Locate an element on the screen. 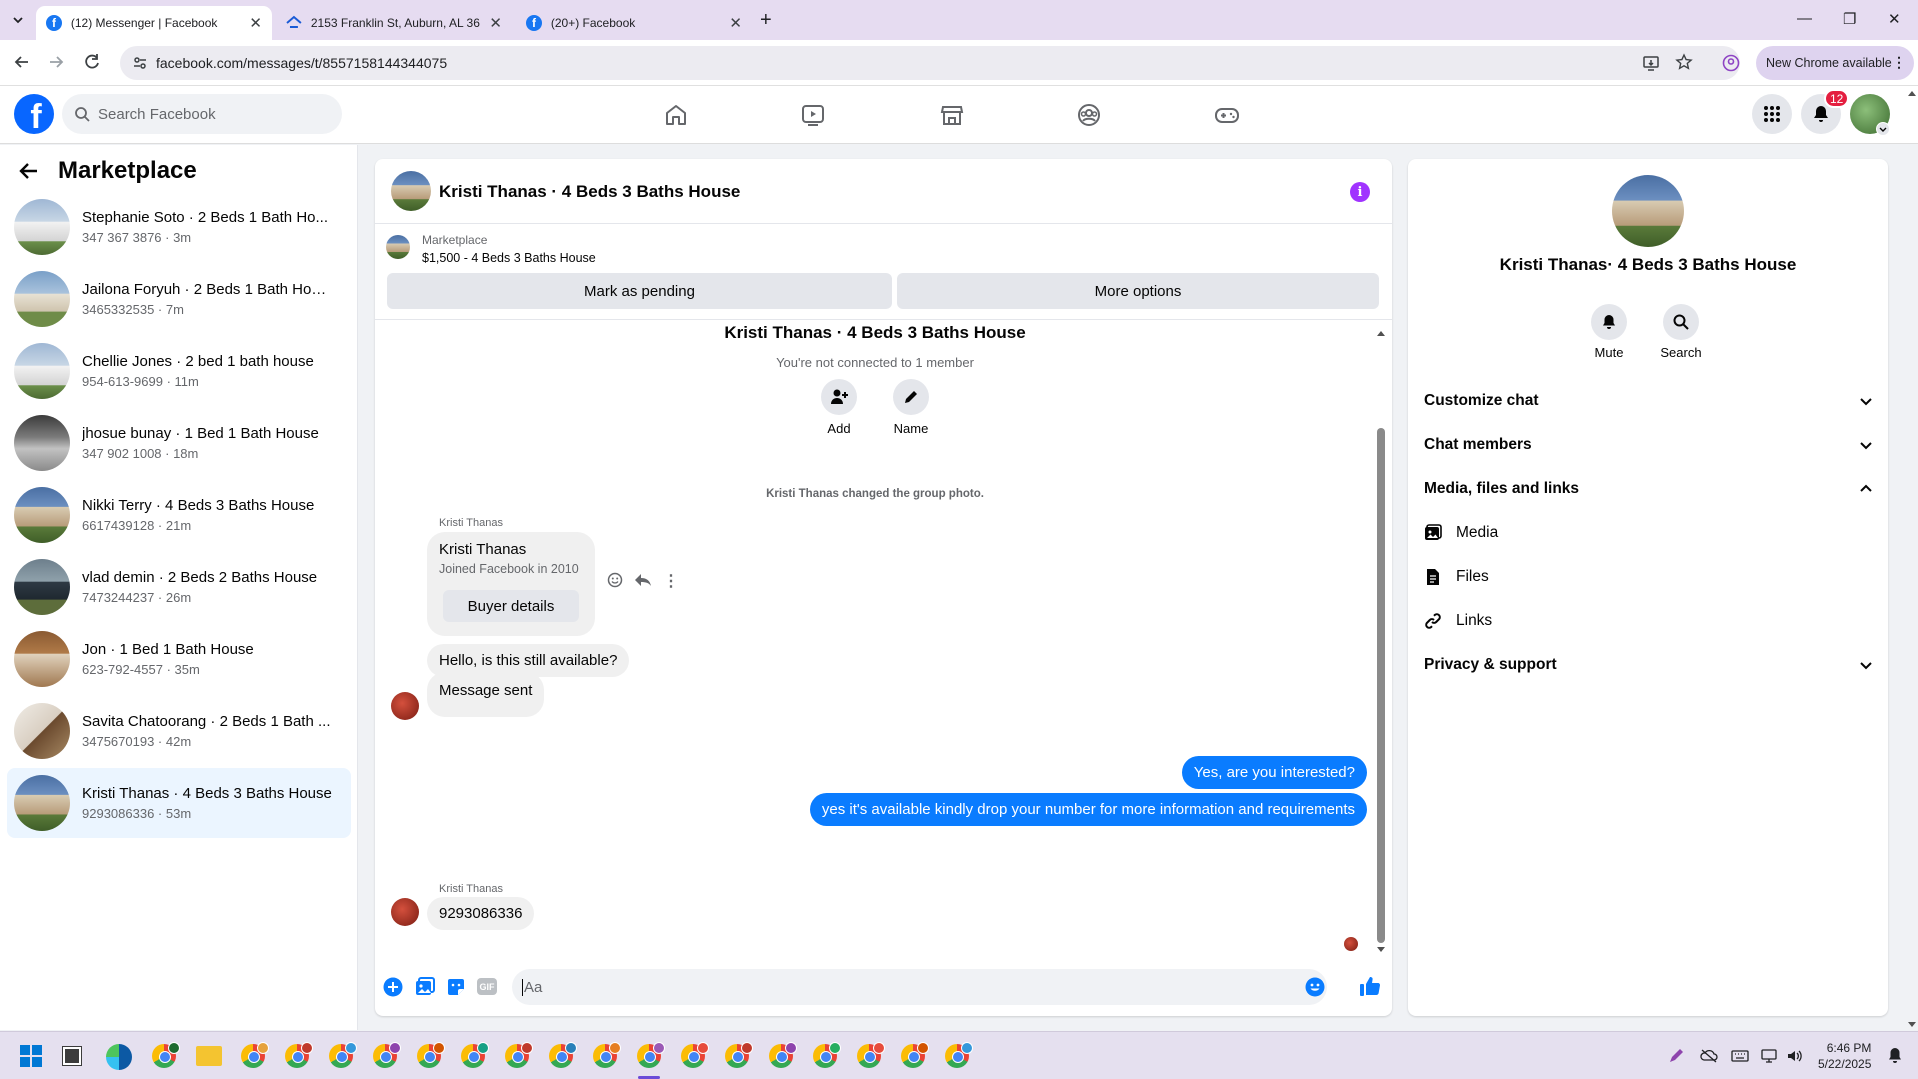 The image size is (1918, 1079). back-arrow-icon is located at coordinates (29, 171).